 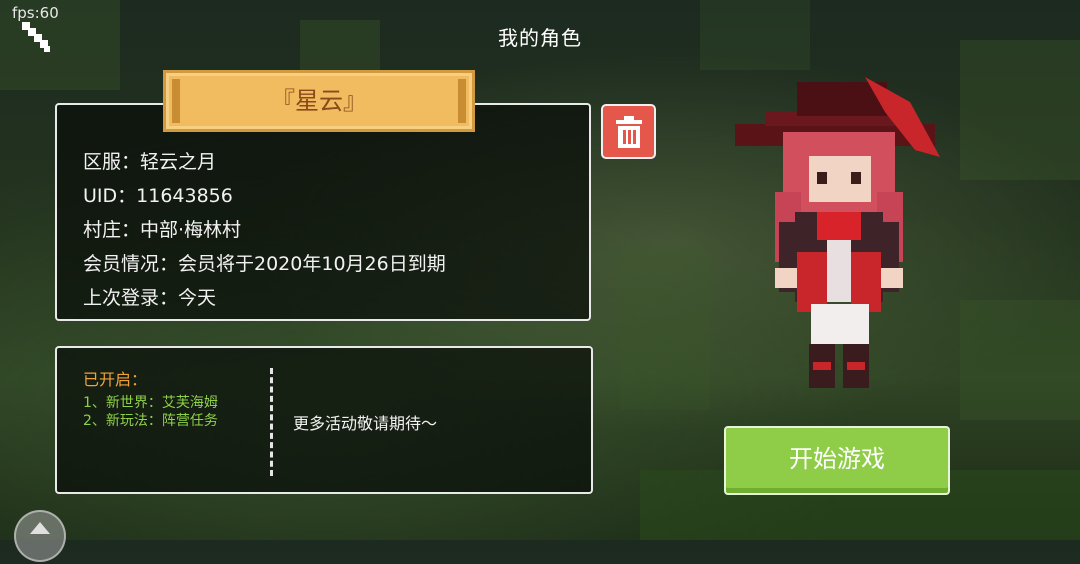 I want to click on page-title: 我的角色, so click(x=540, y=38).